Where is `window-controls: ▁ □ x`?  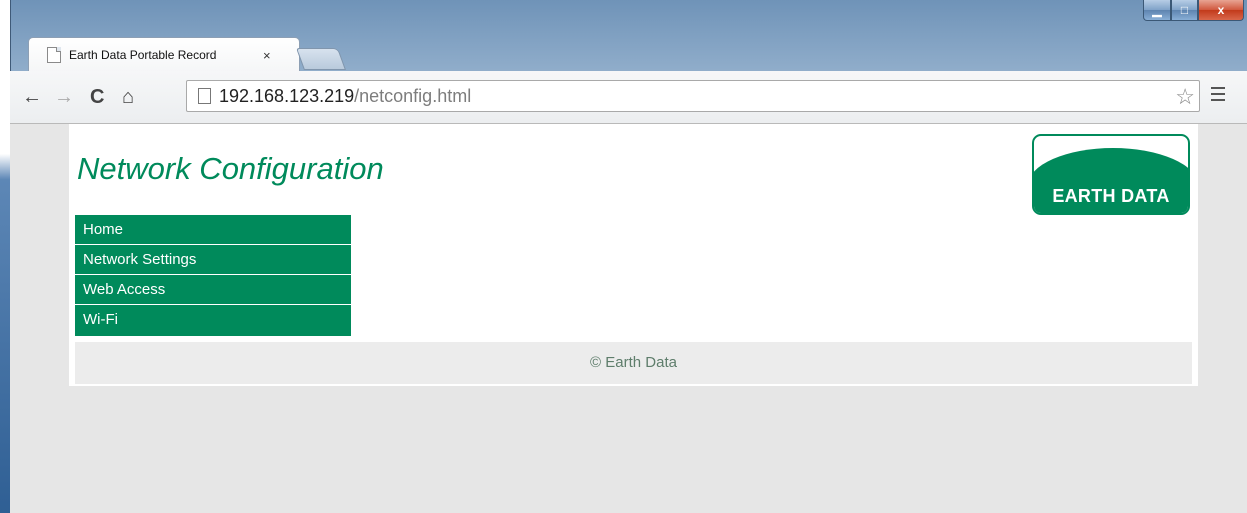
window-controls: ▁ □ x is located at coordinates (1193, 11).